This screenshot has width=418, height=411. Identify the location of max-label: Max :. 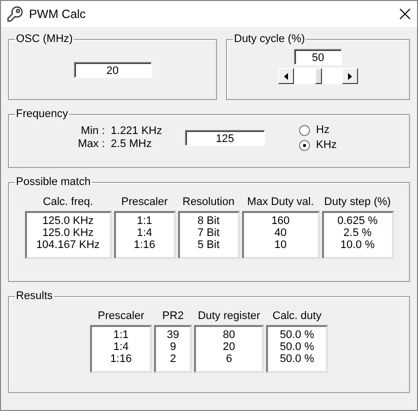
(90, 144).